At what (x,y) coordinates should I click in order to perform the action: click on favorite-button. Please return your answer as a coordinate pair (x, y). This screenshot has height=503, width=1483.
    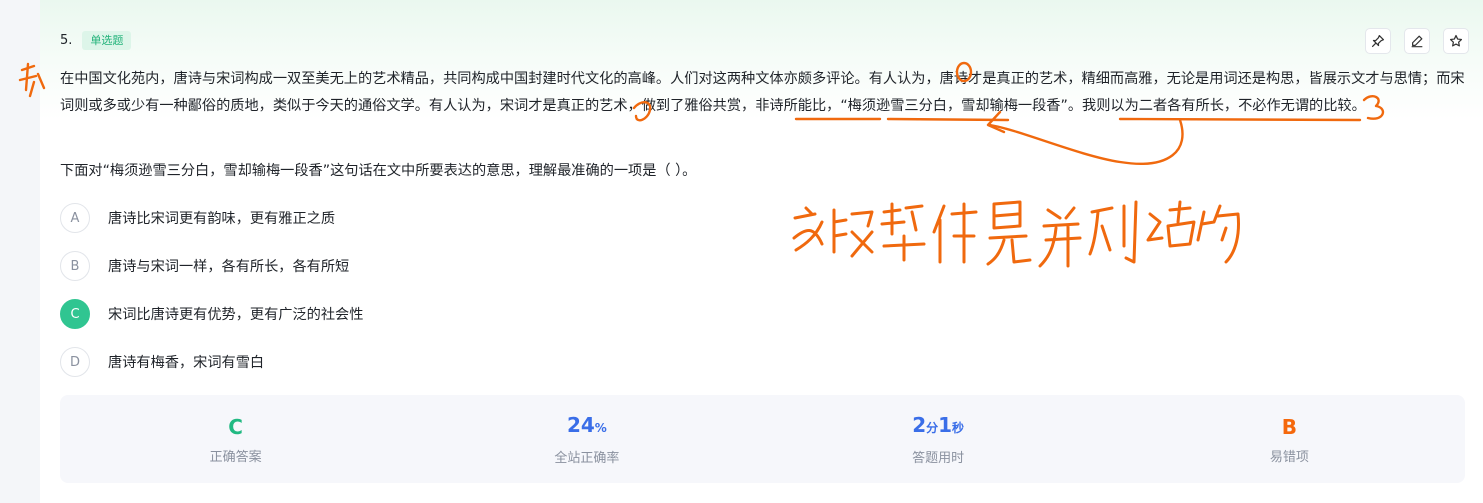
    Looking at the image, I should click on (1456, 41).